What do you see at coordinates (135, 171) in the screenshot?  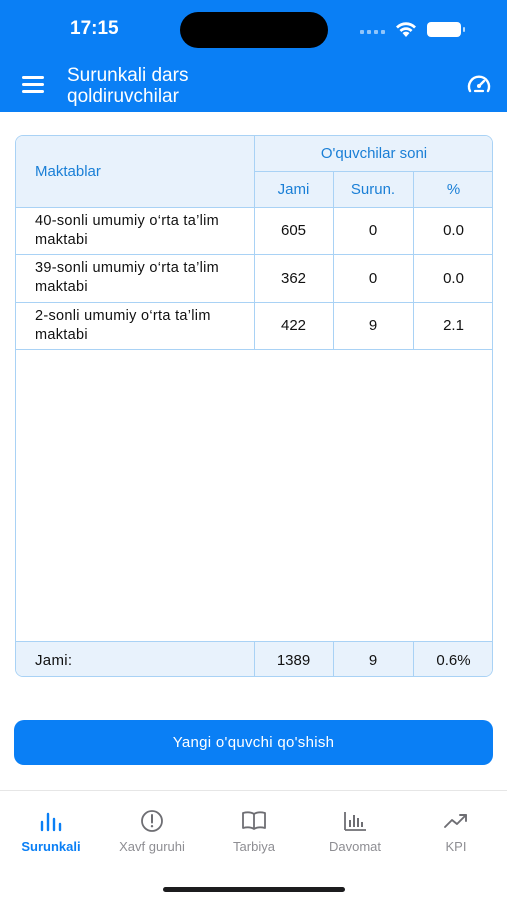 I see `col-header-school: Maktablar` at bounding box center [135, 171].